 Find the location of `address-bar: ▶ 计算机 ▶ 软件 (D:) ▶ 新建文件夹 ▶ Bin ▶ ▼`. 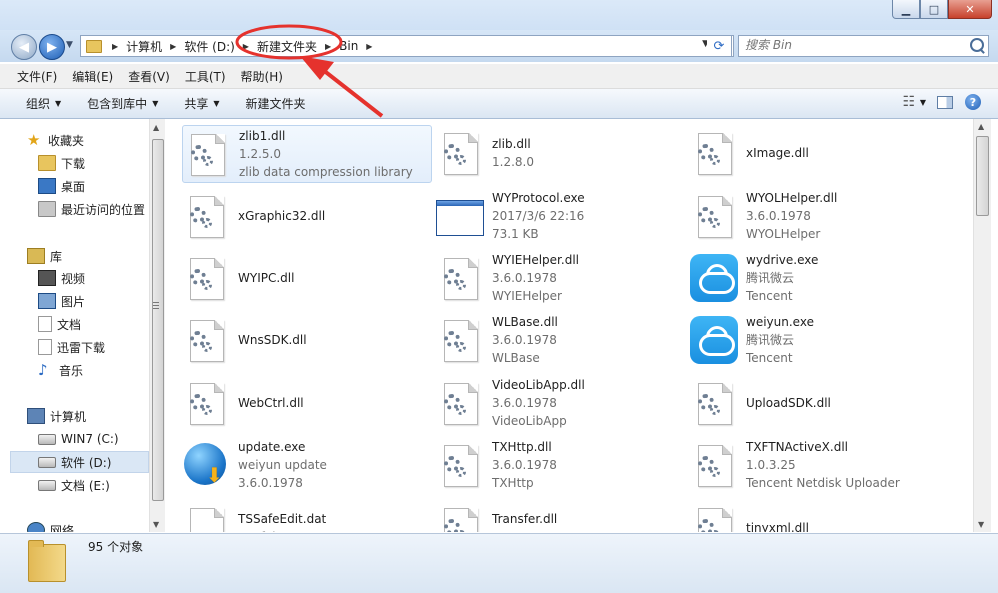

address-bar: ▶ 计算机 ▶ 软件 (D:) ▶ 新建文件夹 ▶ Bin ▶ ▼ is located at coordinates (407, 46).